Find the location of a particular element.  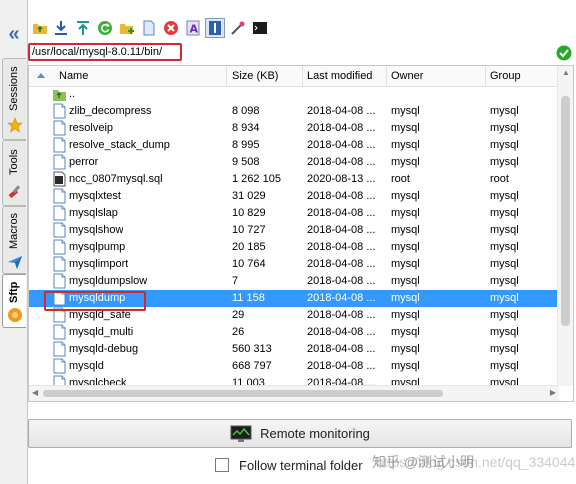

table-row: mysqlshow 10 727 2018-04-08 ... mysql mysql is located at coordinates (294, 230).